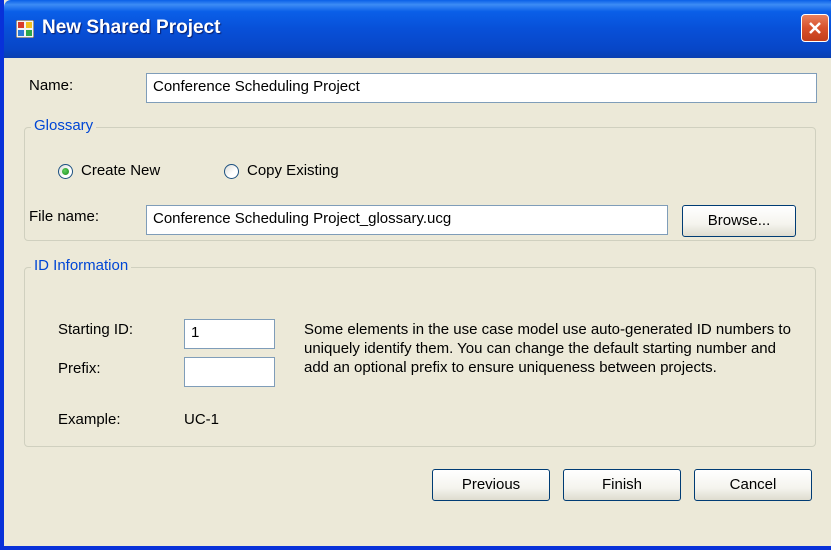 The width and height of the screenshot is (831, 550). I want to click on copy-existing-label: Copy Existing, so click(293, 170).